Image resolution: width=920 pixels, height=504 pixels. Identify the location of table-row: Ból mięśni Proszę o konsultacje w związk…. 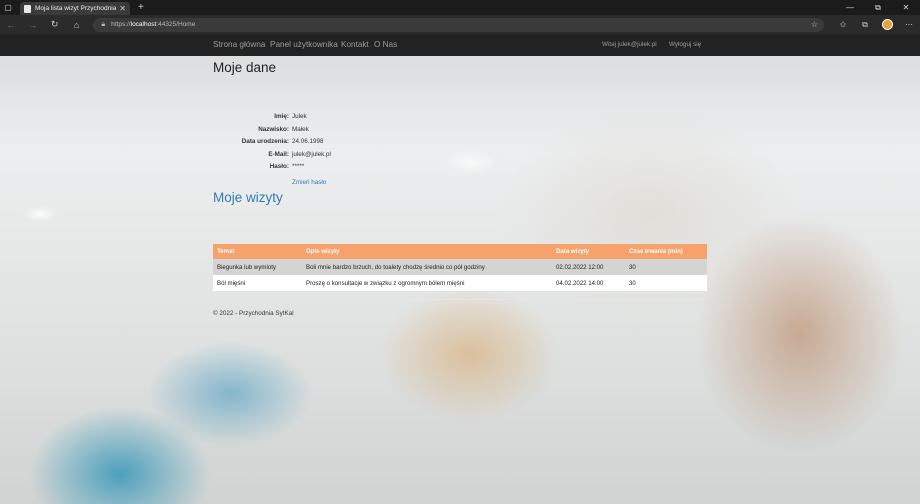
(460, 283).